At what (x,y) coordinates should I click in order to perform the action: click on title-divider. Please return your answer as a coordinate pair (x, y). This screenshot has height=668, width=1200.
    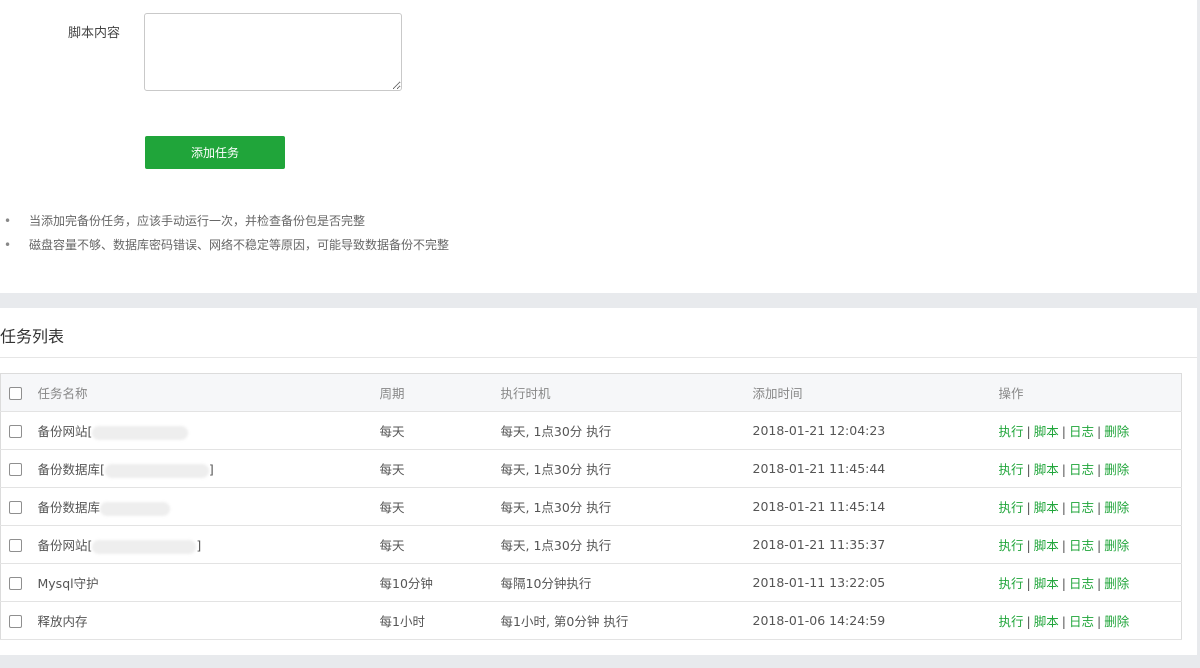
    Looking at the image, I should click on (598, 357).